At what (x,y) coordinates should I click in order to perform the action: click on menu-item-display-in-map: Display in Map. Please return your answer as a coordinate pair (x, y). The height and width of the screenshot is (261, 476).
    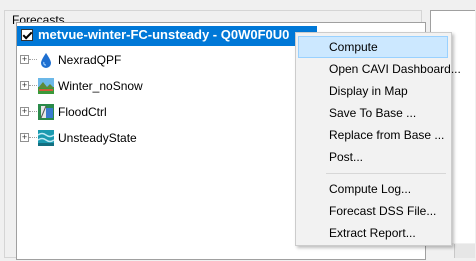
    Looking at the image, I should click on (373, 91).